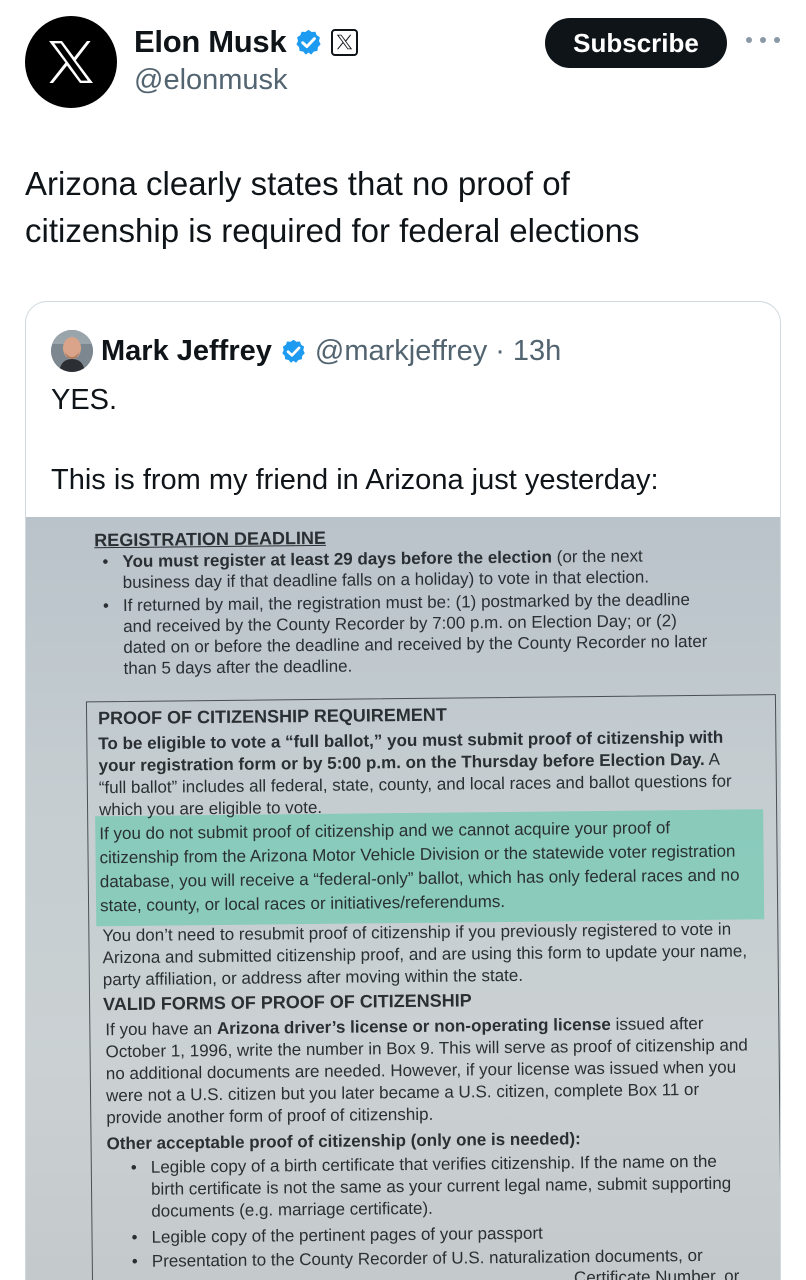 The height and width of the screenshot is (1280, 806). Describe the element at coordinates (186, 351) in the screenshot. I see `quoted-author-name: Mark Jeffrey` at that location.